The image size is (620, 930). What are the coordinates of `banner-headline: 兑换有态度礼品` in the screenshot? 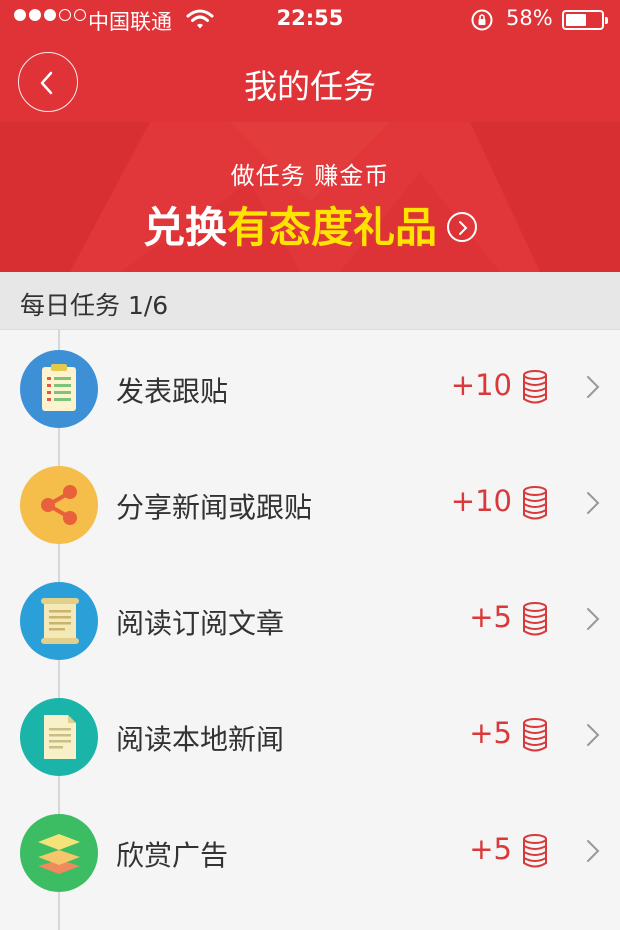 It's located at (310, 224).